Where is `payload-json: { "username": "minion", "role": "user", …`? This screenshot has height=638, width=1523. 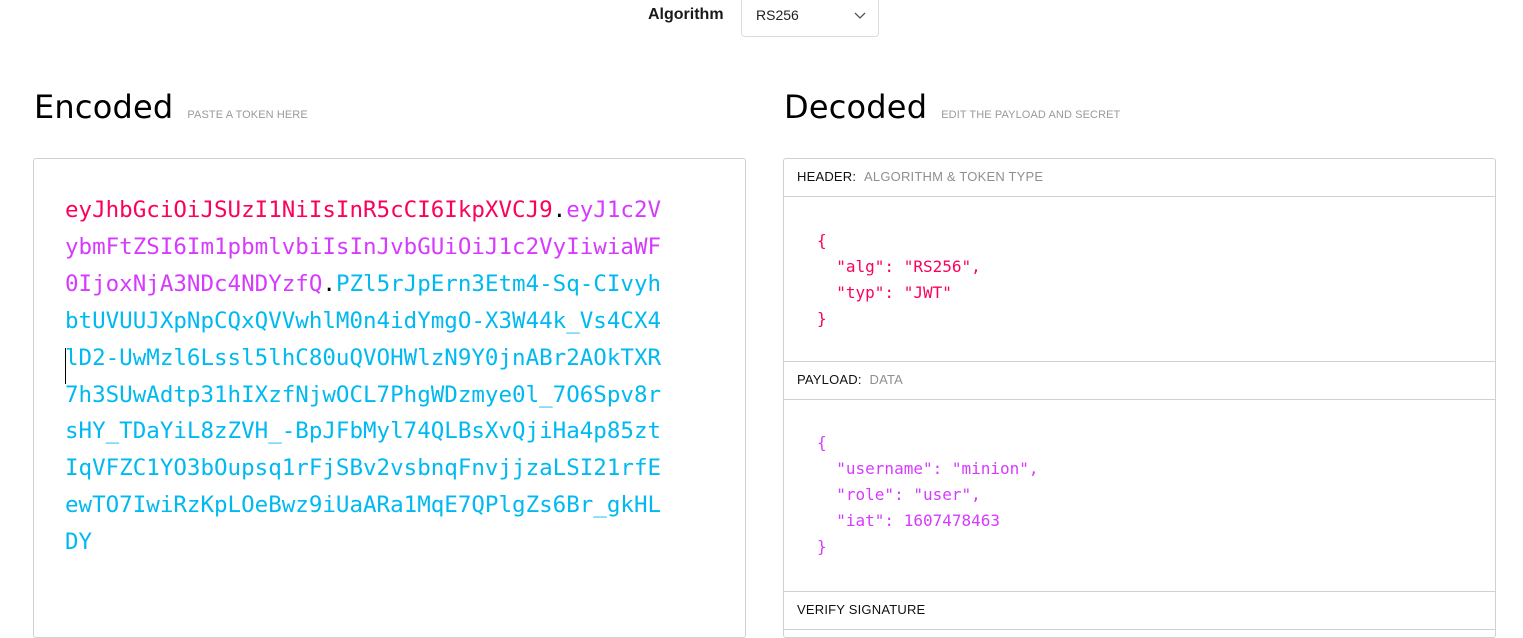 payload-json: { "username": "minion", "role": "user", … is located at coordinates (928, 495).